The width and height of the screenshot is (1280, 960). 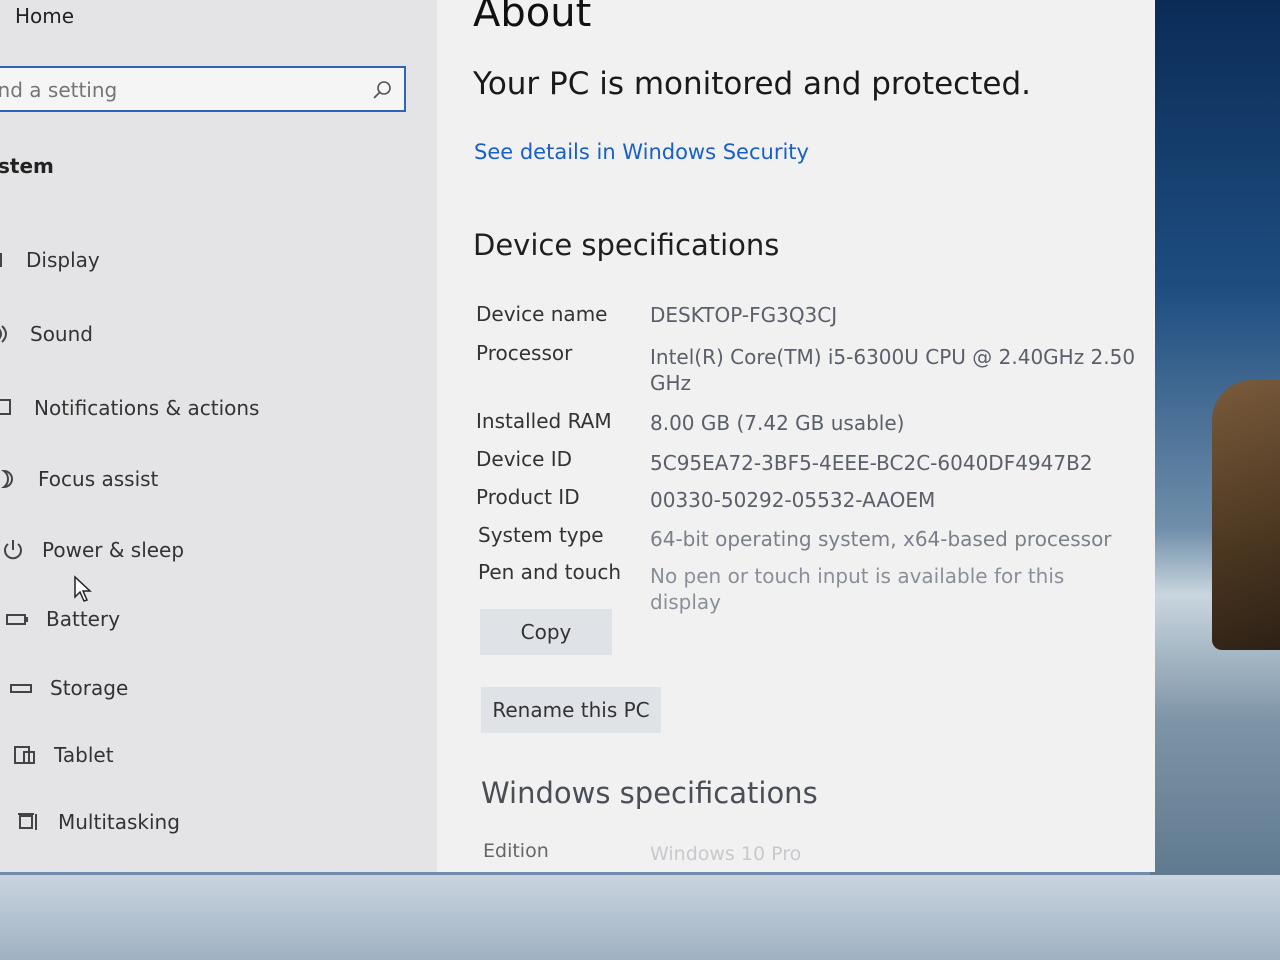 I want to click on taskbar-area, so click(x=640, y=917).